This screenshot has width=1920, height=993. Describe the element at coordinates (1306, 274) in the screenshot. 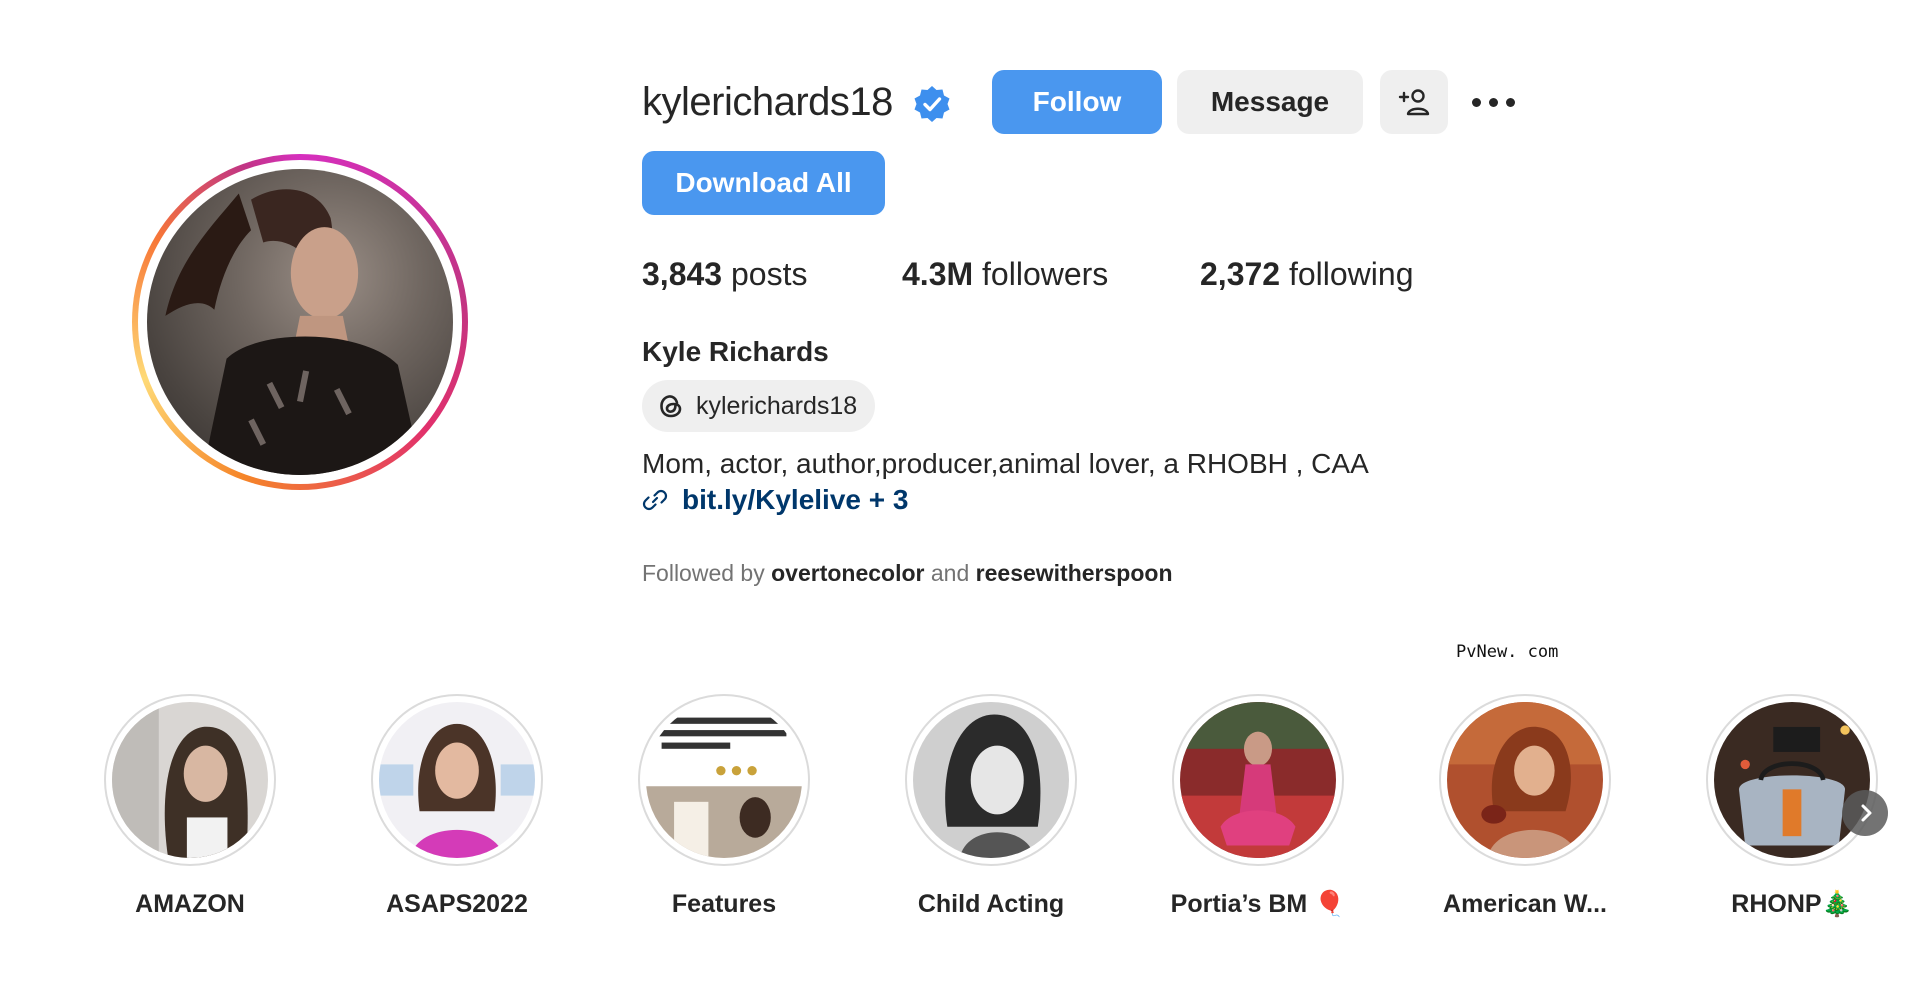

I see `following-count: 2,372 following` at that location.